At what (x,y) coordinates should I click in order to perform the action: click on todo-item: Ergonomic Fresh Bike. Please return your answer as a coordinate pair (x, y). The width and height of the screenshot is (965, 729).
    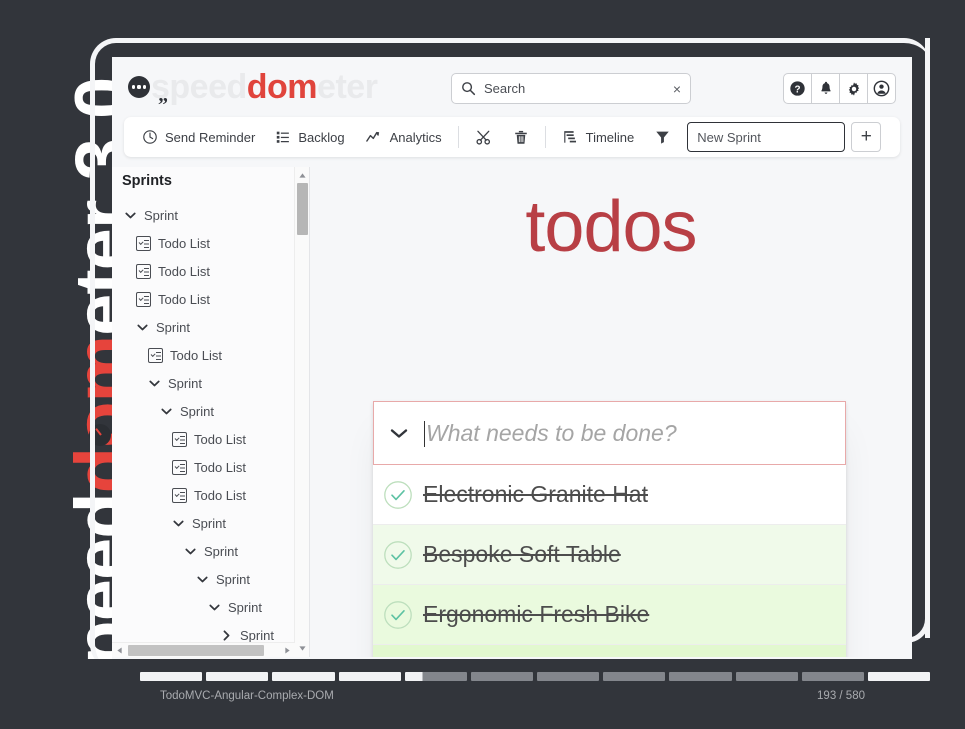
    Looking at the image, I should click on (609, 615).